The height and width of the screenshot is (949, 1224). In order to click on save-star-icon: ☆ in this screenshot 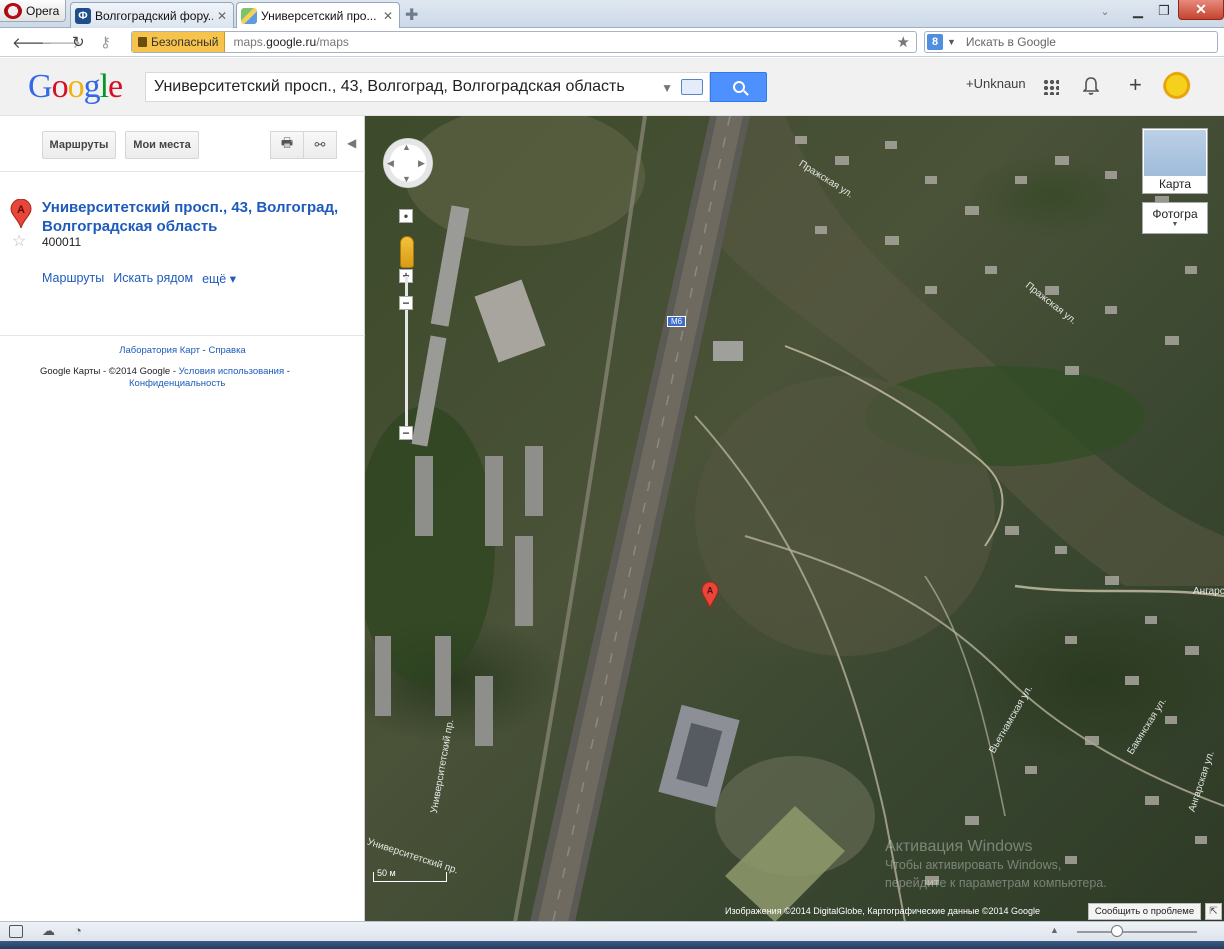, I will do `click(19, 241)`.